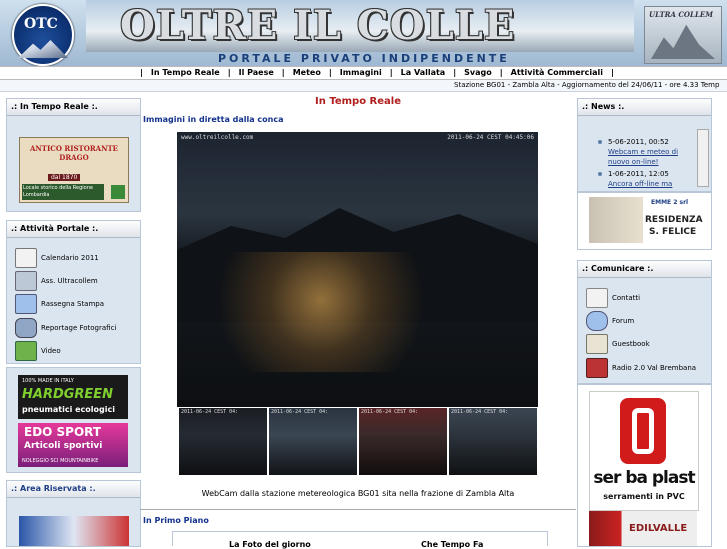 The image size is (727, 549). Describe the element at coordinates (597, 298) in the screenshot. I see `mail-icon` at that location.